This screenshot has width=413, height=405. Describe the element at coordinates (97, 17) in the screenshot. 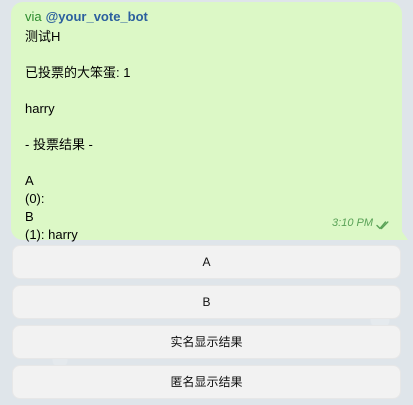

I see `bot-name-link: @your_vote_bot` at that location.